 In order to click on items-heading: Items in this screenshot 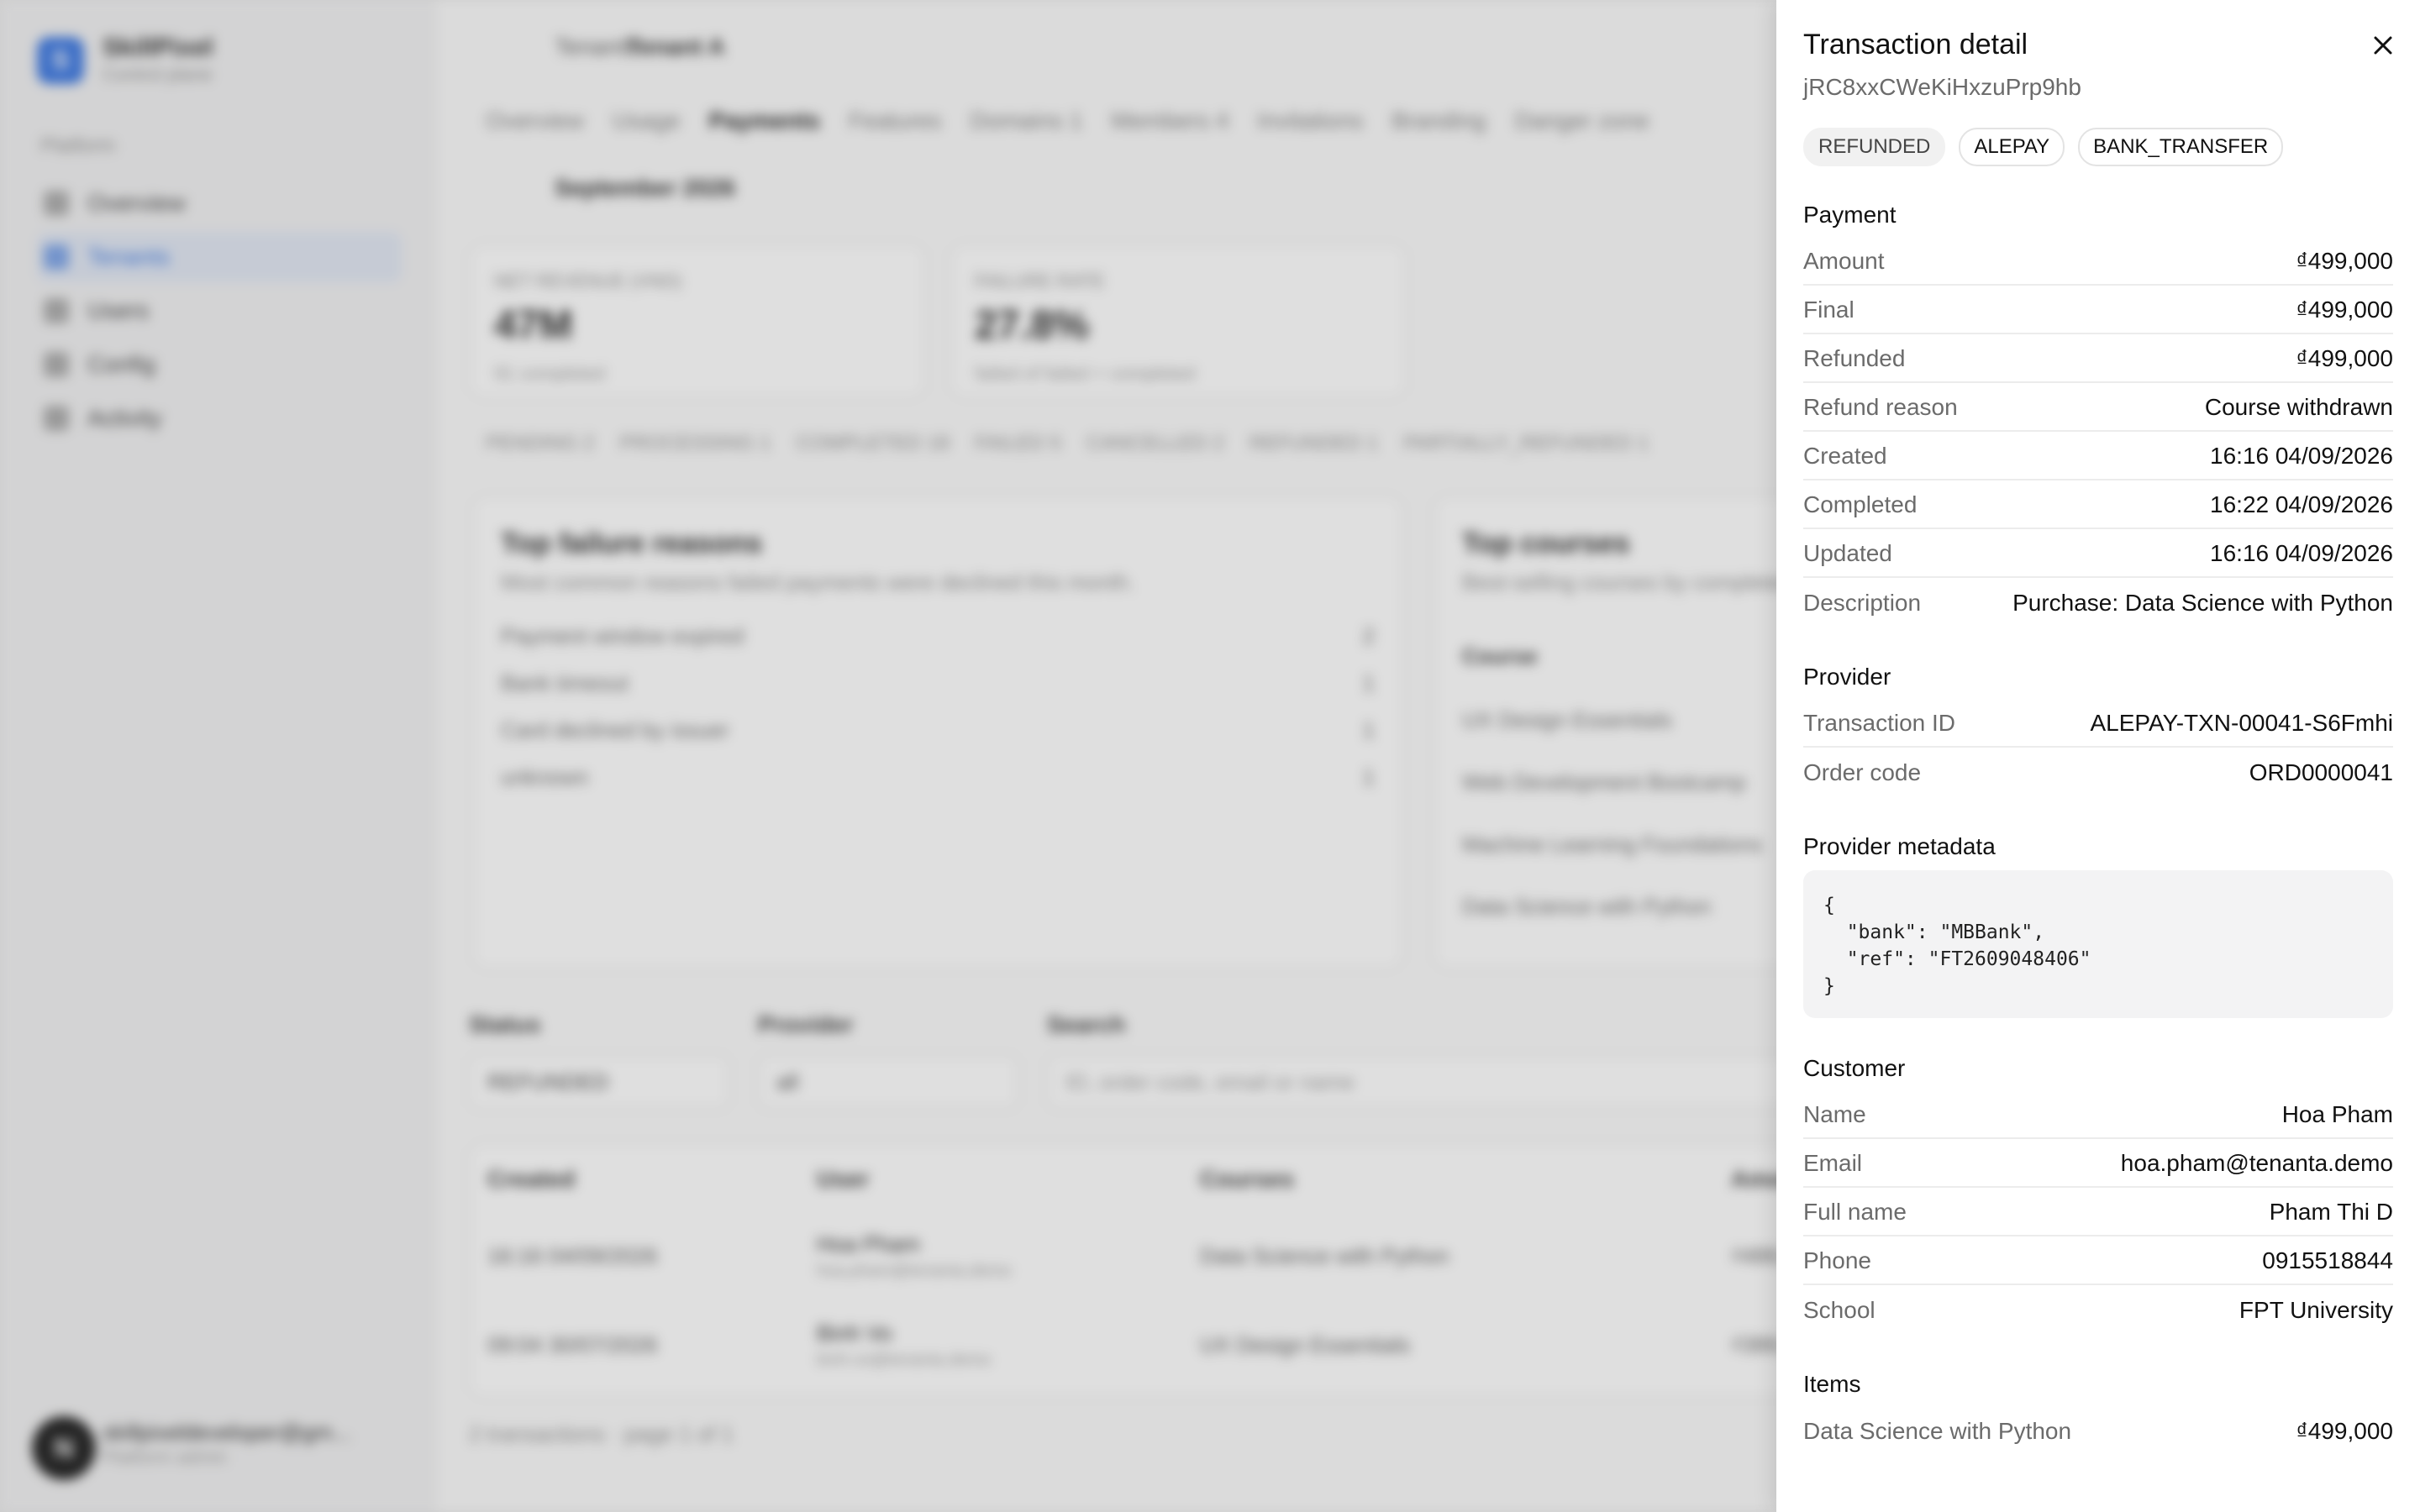, I will do `click(1832, 1384)`.